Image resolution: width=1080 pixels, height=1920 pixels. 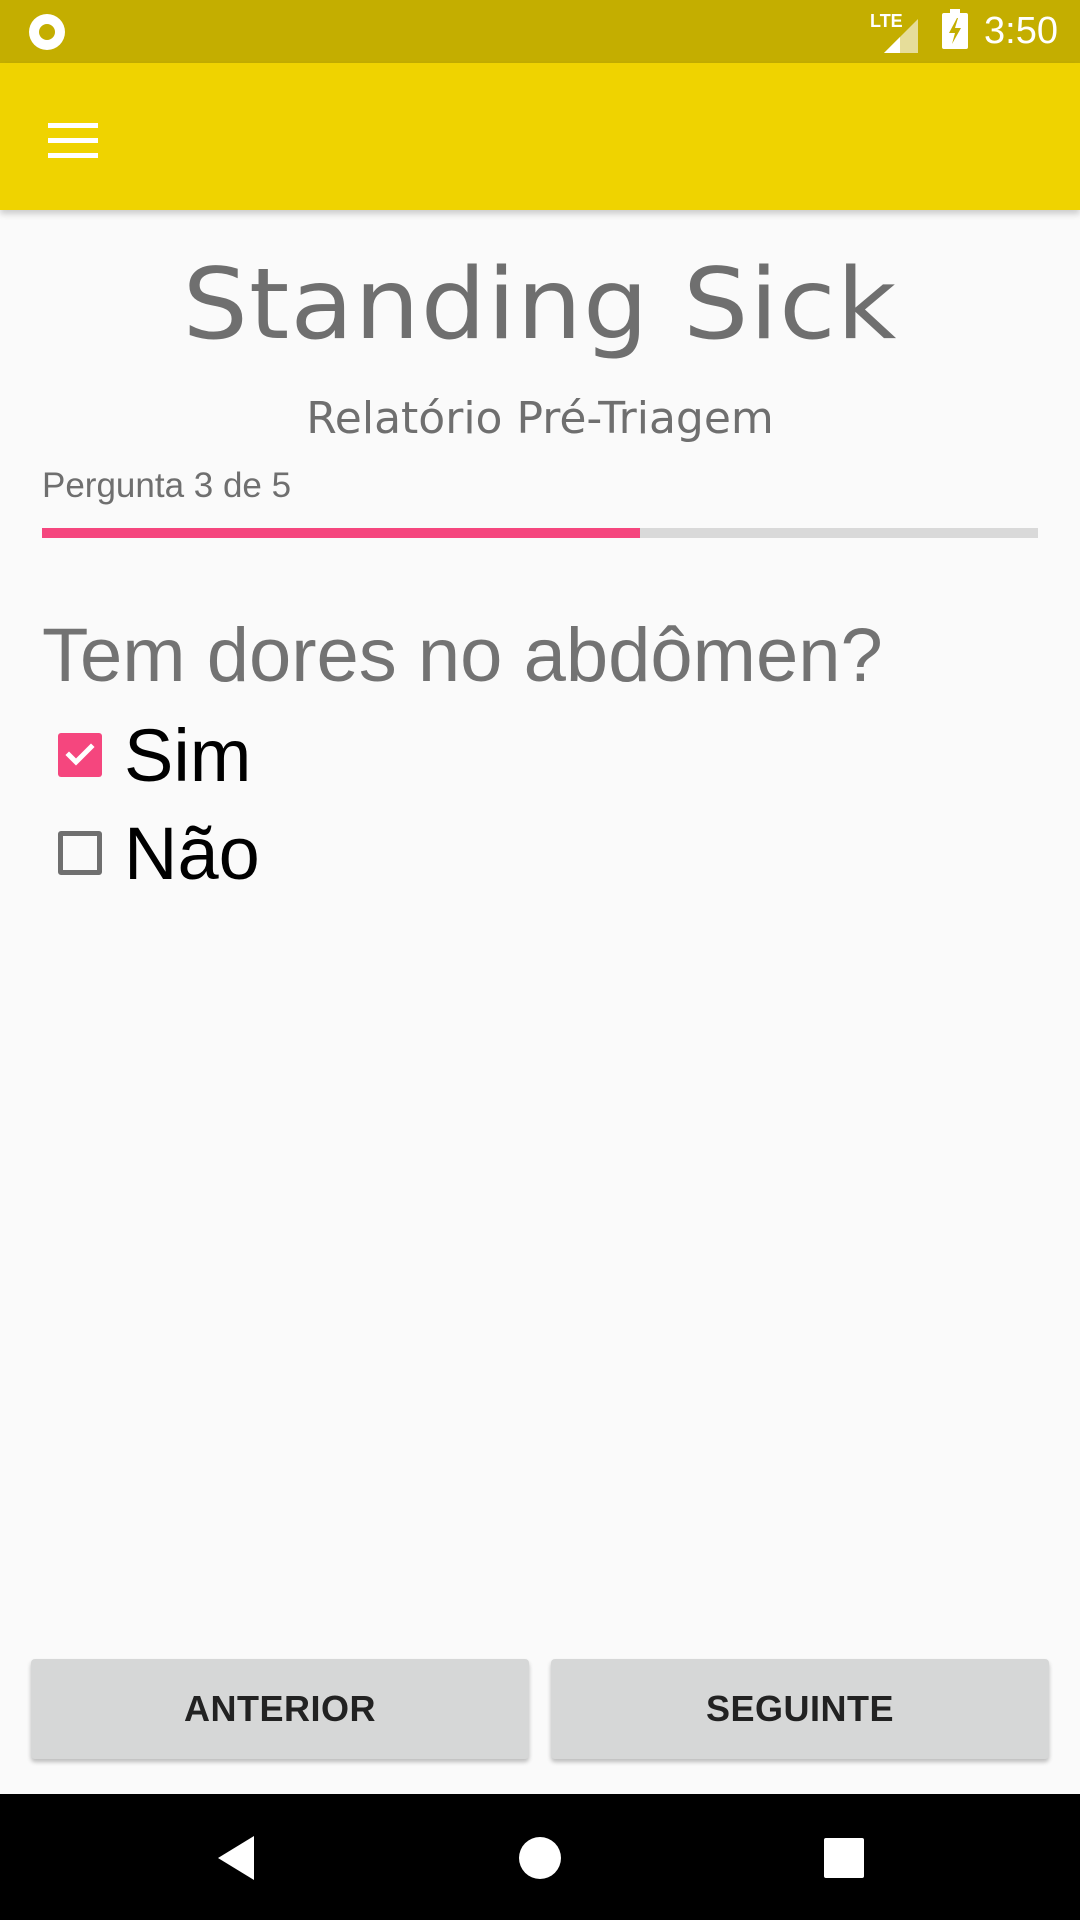 What do you see at coordinates (540, 305) in the screenshot?
I see `app-title: Standing Sick` at bounding box center [540, 305].